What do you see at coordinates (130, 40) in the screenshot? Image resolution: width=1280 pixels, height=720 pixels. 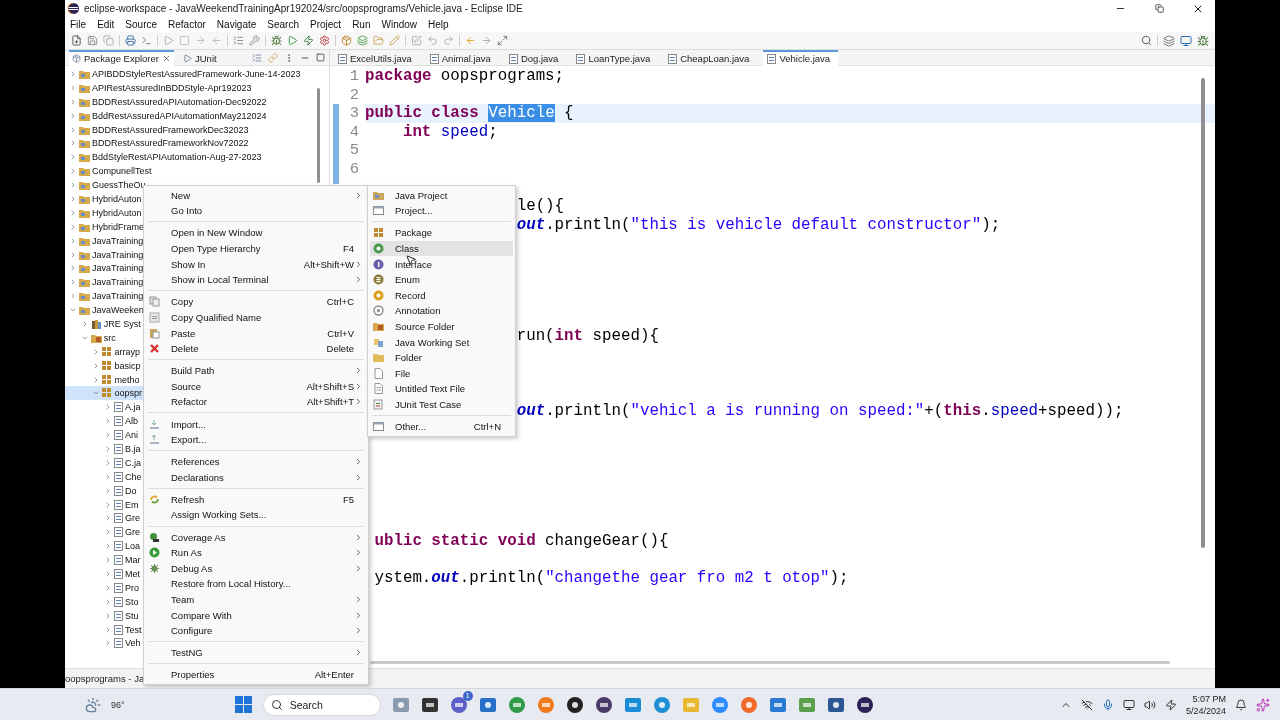 I see `print-icon` at bounding box center [130, 40].